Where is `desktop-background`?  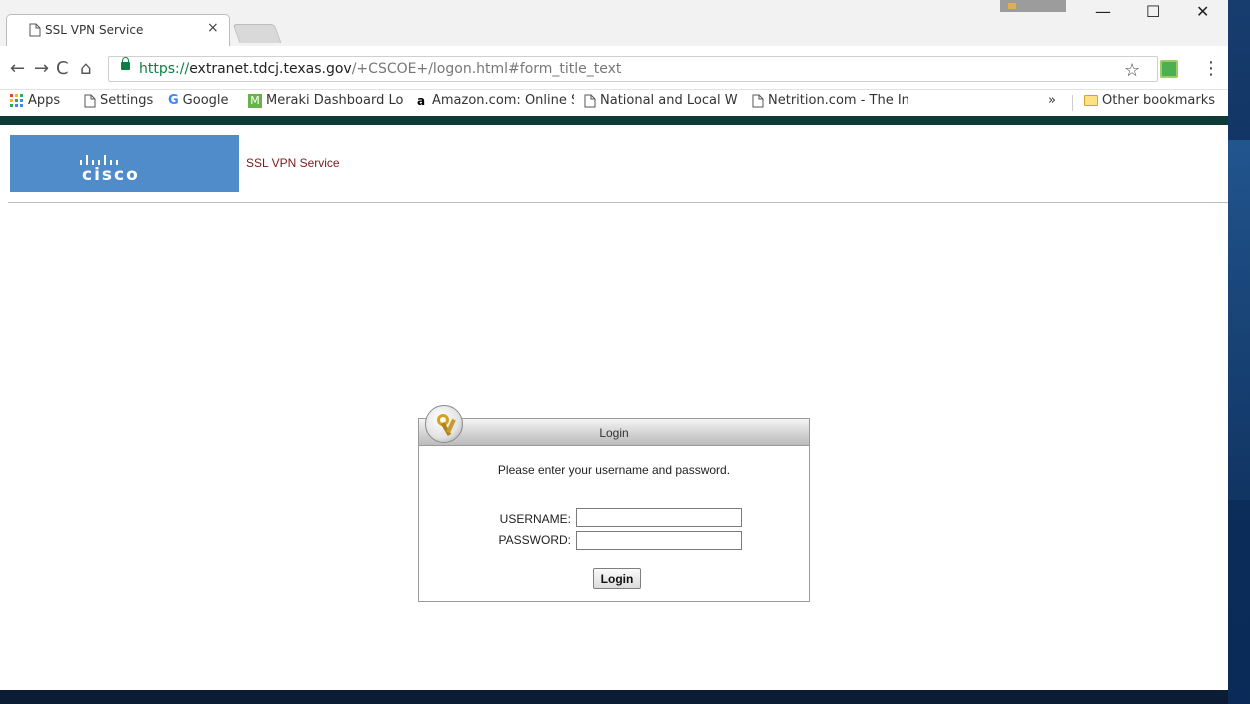
desktop-background is located at coordinates (1239, 352).